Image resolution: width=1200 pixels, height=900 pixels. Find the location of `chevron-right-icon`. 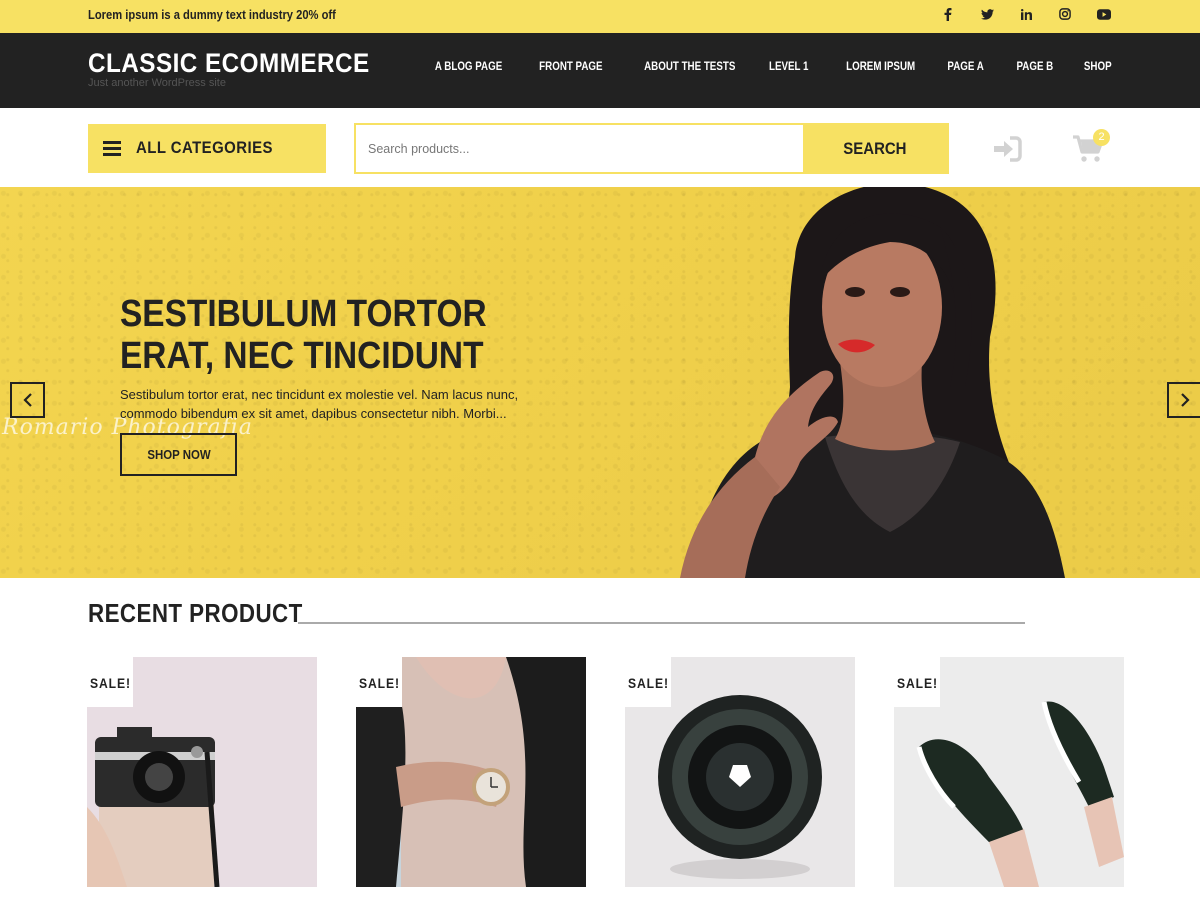

chevron-right-icon is located at coordinates (1185, 400).